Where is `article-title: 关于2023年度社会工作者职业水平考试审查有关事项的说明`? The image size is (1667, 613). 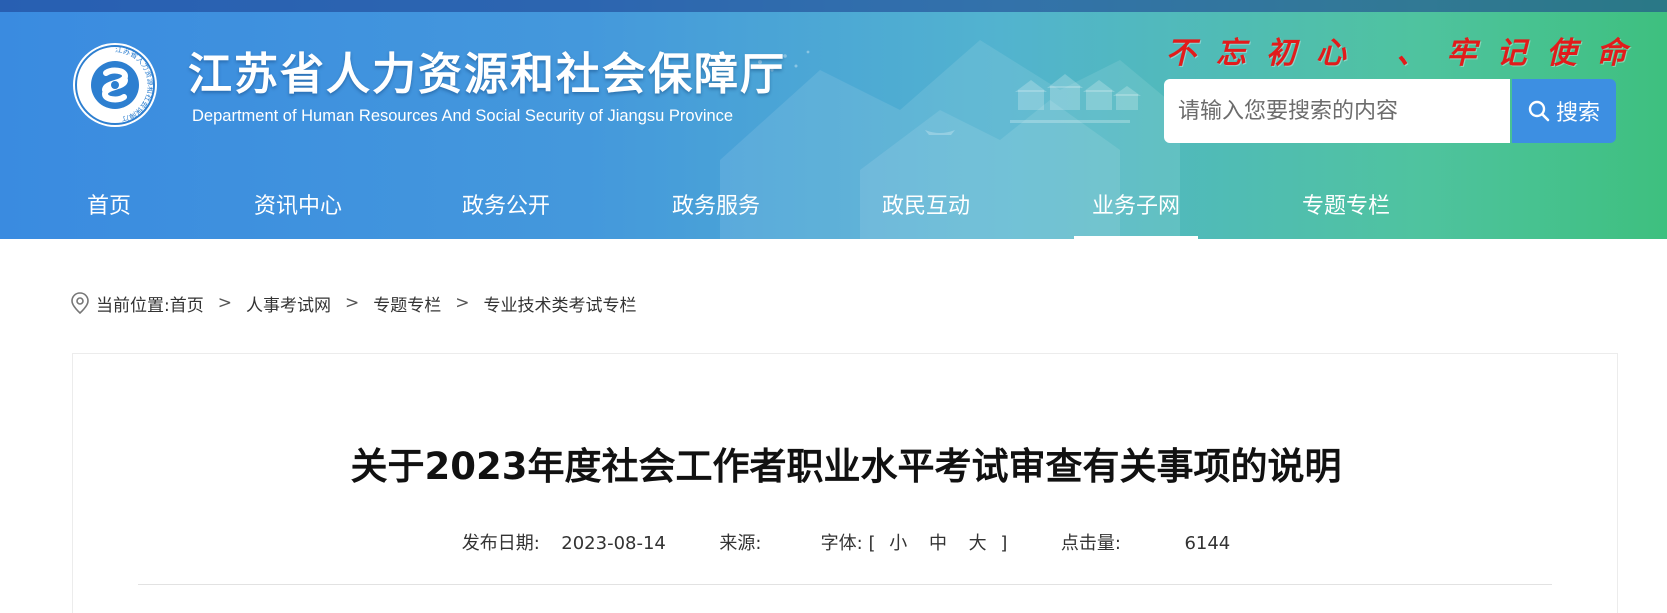
article-title: 关于2023年度社会工作者职业水平考试审查有关事项的说明 is located at coordinates (846, 466).